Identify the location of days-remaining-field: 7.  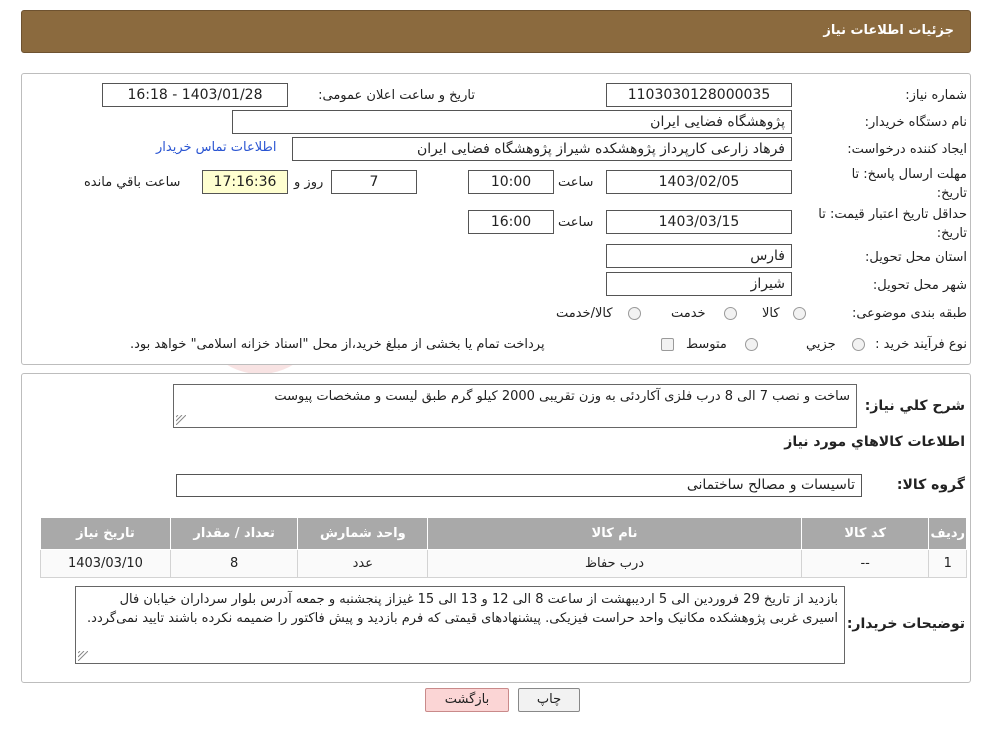
(374, 182).